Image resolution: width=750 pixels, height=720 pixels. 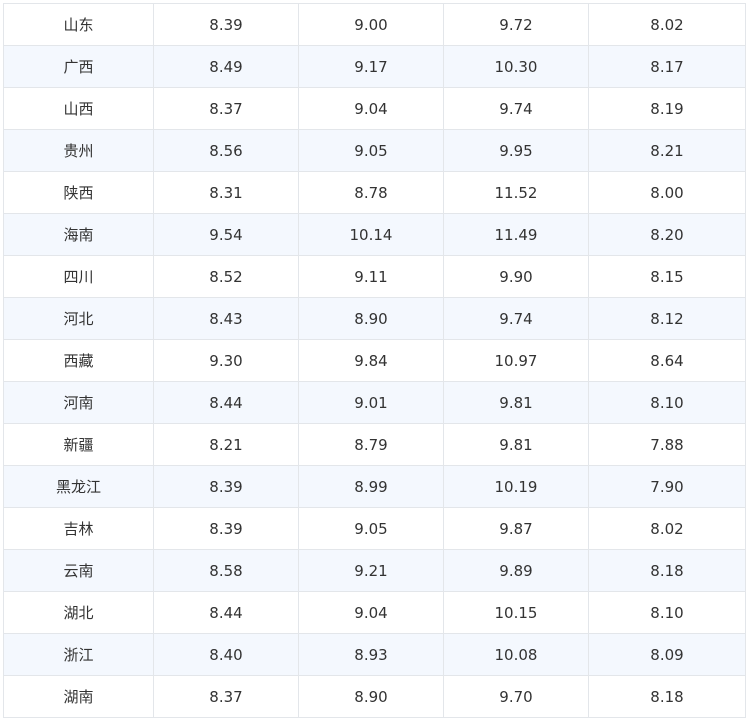 I want to click on table-row: 陕西 8.31 8.78 11.52 8.00, so click(x=374, y=192).